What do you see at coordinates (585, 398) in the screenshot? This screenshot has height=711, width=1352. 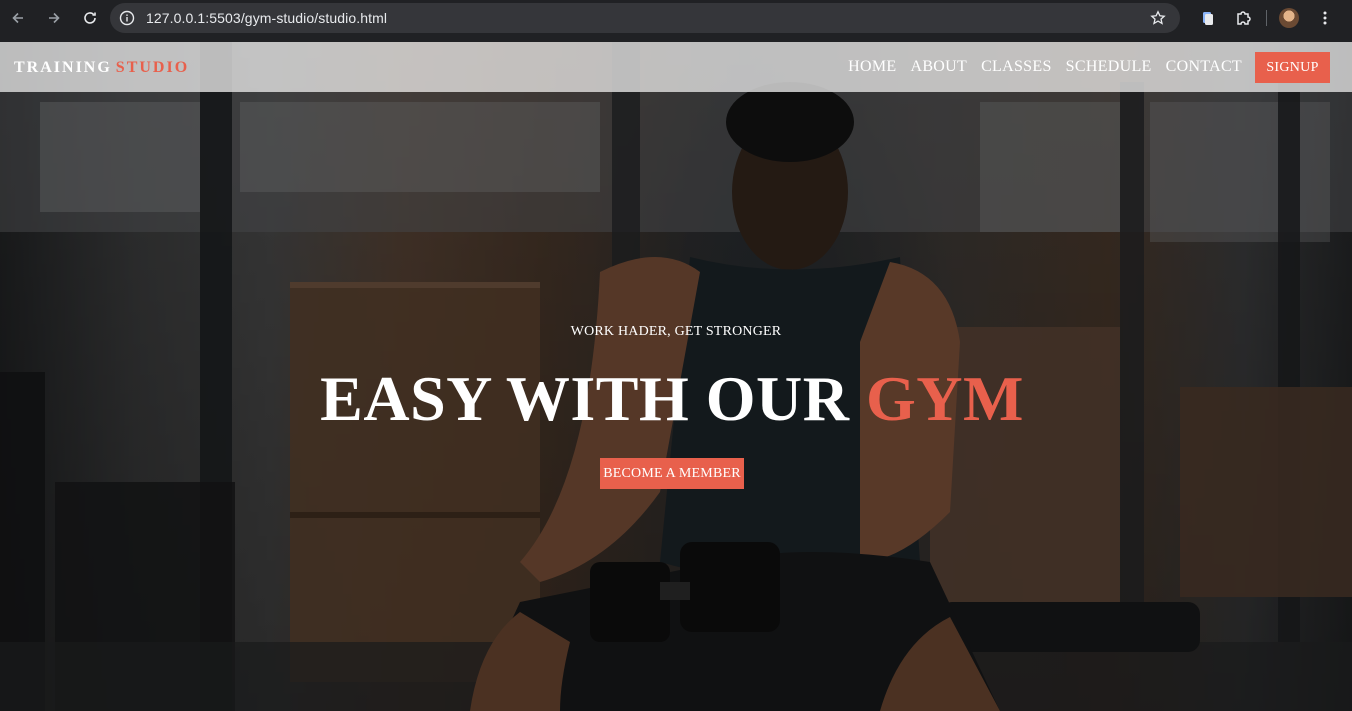 I see `headline-main: EASY WITH OUR` at bounding box center [585, 398].